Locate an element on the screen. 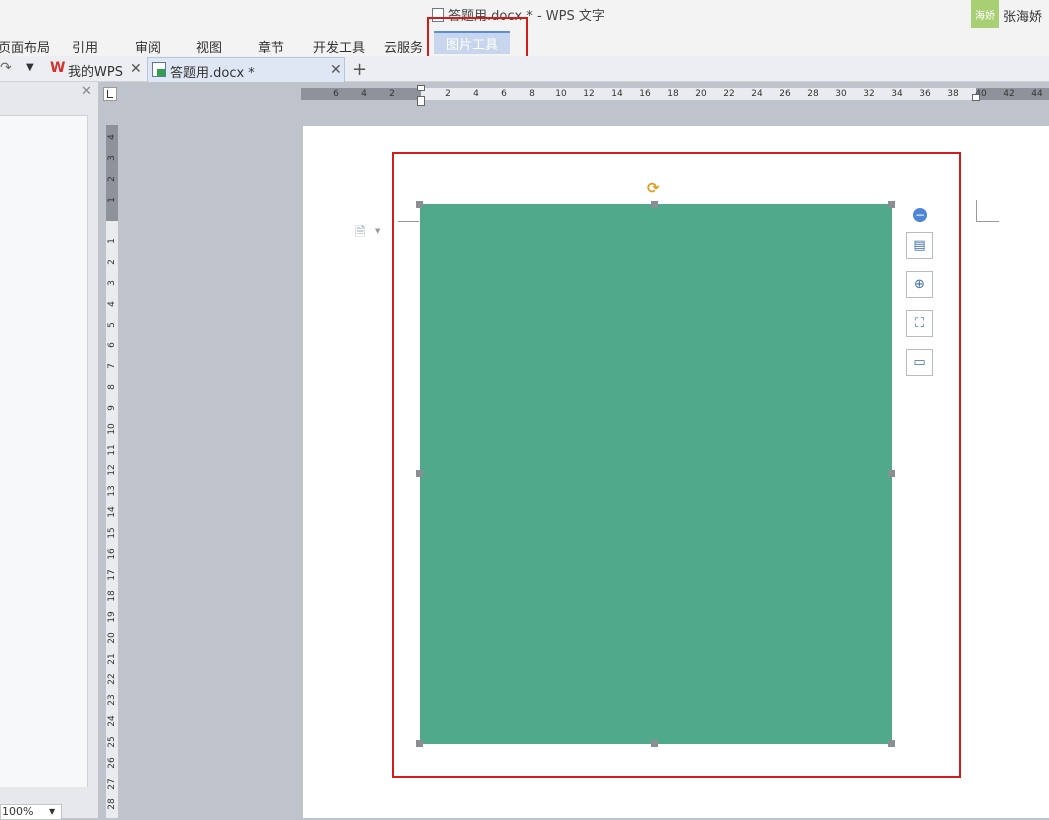 The image size is (1049, 820). left-indent-marker is located at coordinates (421, 101).